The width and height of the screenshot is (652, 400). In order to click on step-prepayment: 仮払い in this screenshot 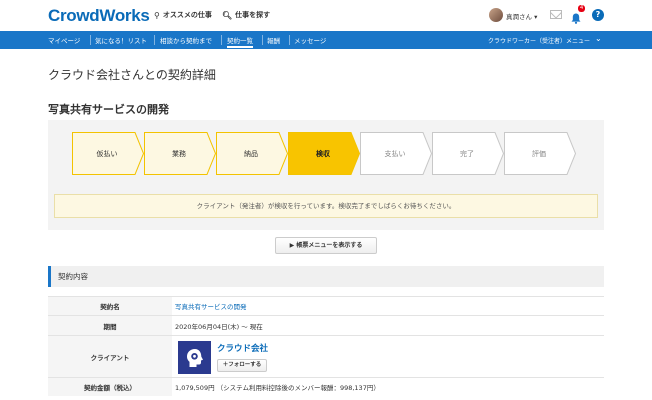, I will do `click(108, 153)`.